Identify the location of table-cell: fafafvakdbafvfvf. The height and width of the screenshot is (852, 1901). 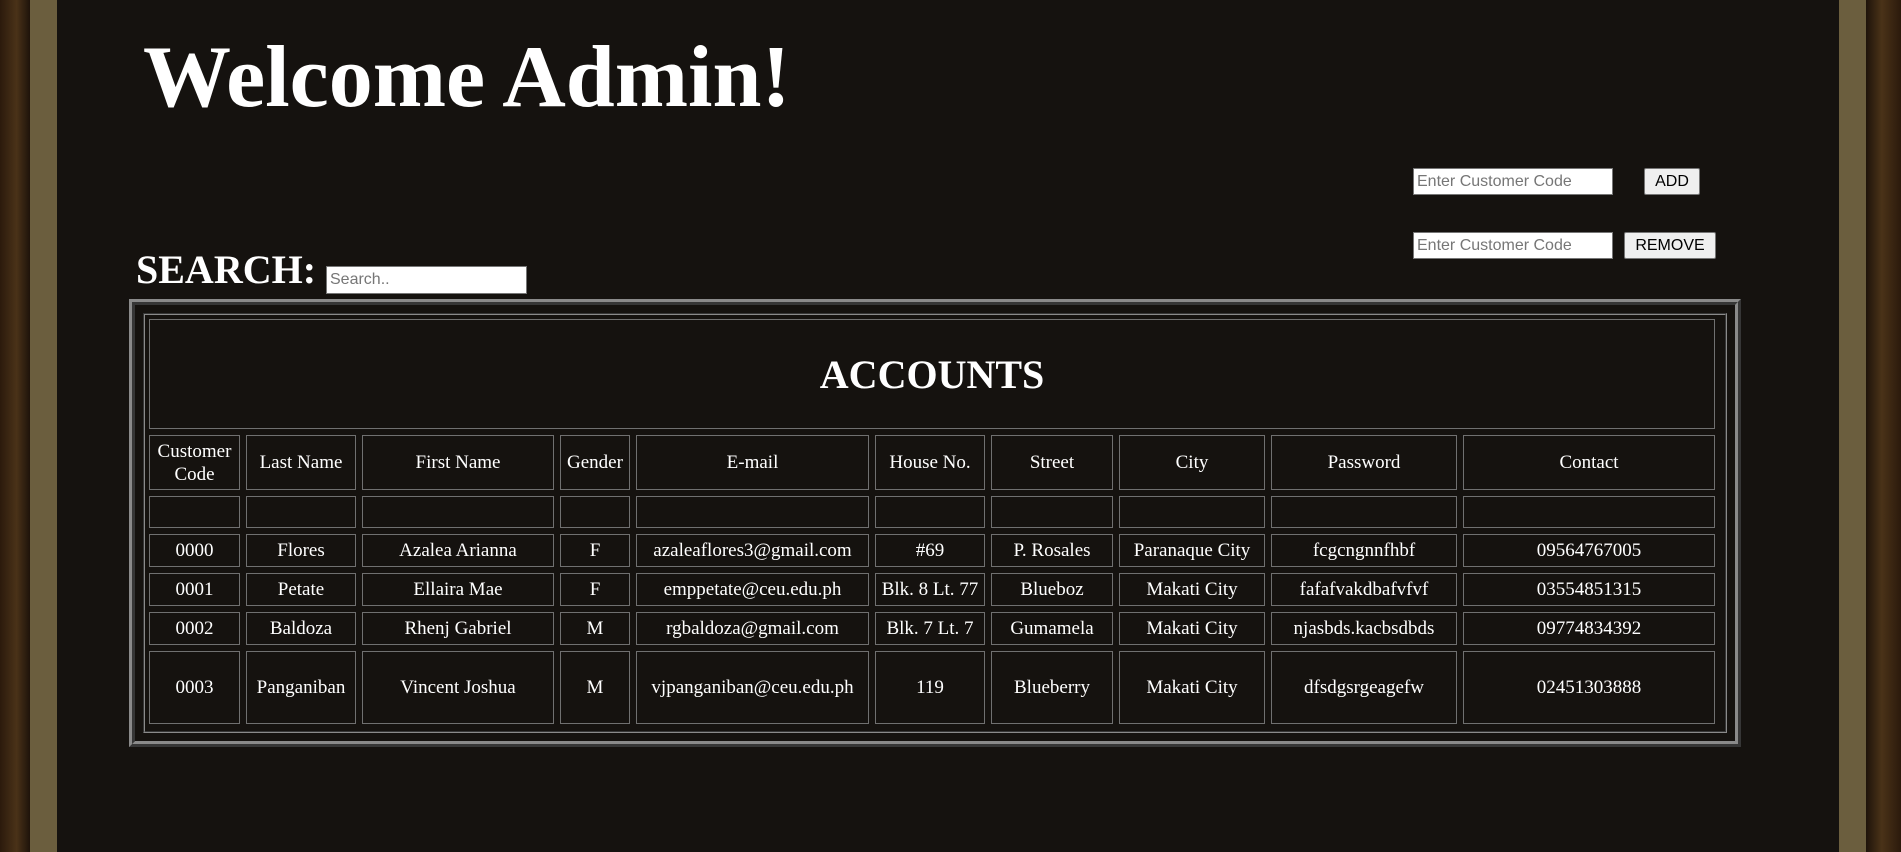
(1364, 589).